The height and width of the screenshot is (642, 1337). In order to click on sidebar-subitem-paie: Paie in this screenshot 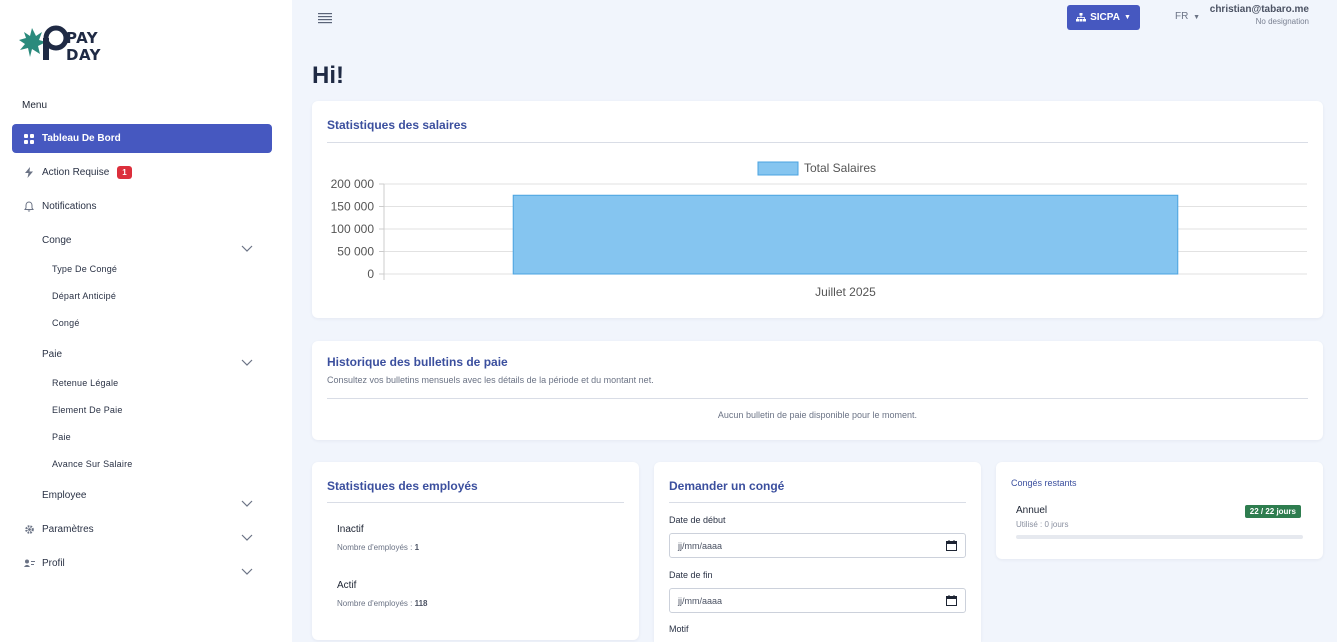, I will do `click(61, 437)`.